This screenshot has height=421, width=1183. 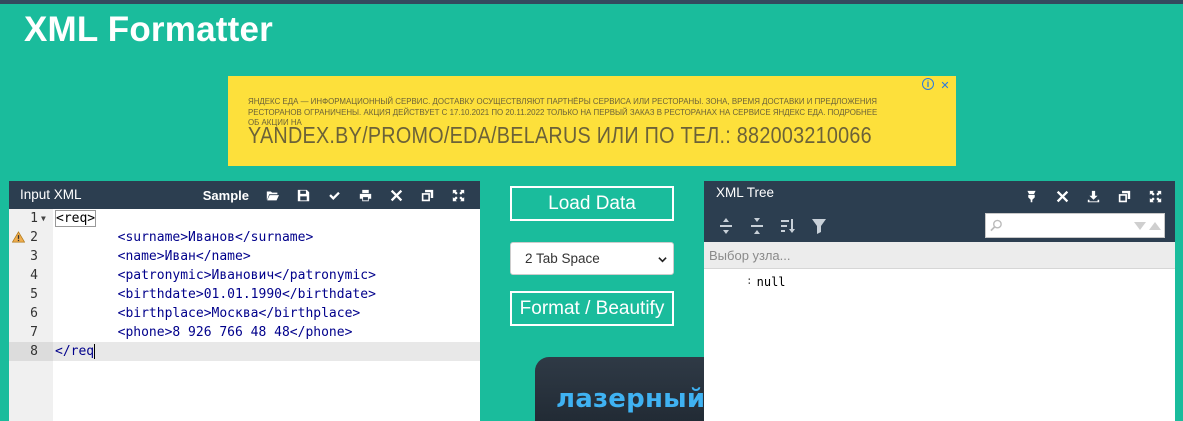 I want to click on line-number: 8, so click(x=31, y=351).